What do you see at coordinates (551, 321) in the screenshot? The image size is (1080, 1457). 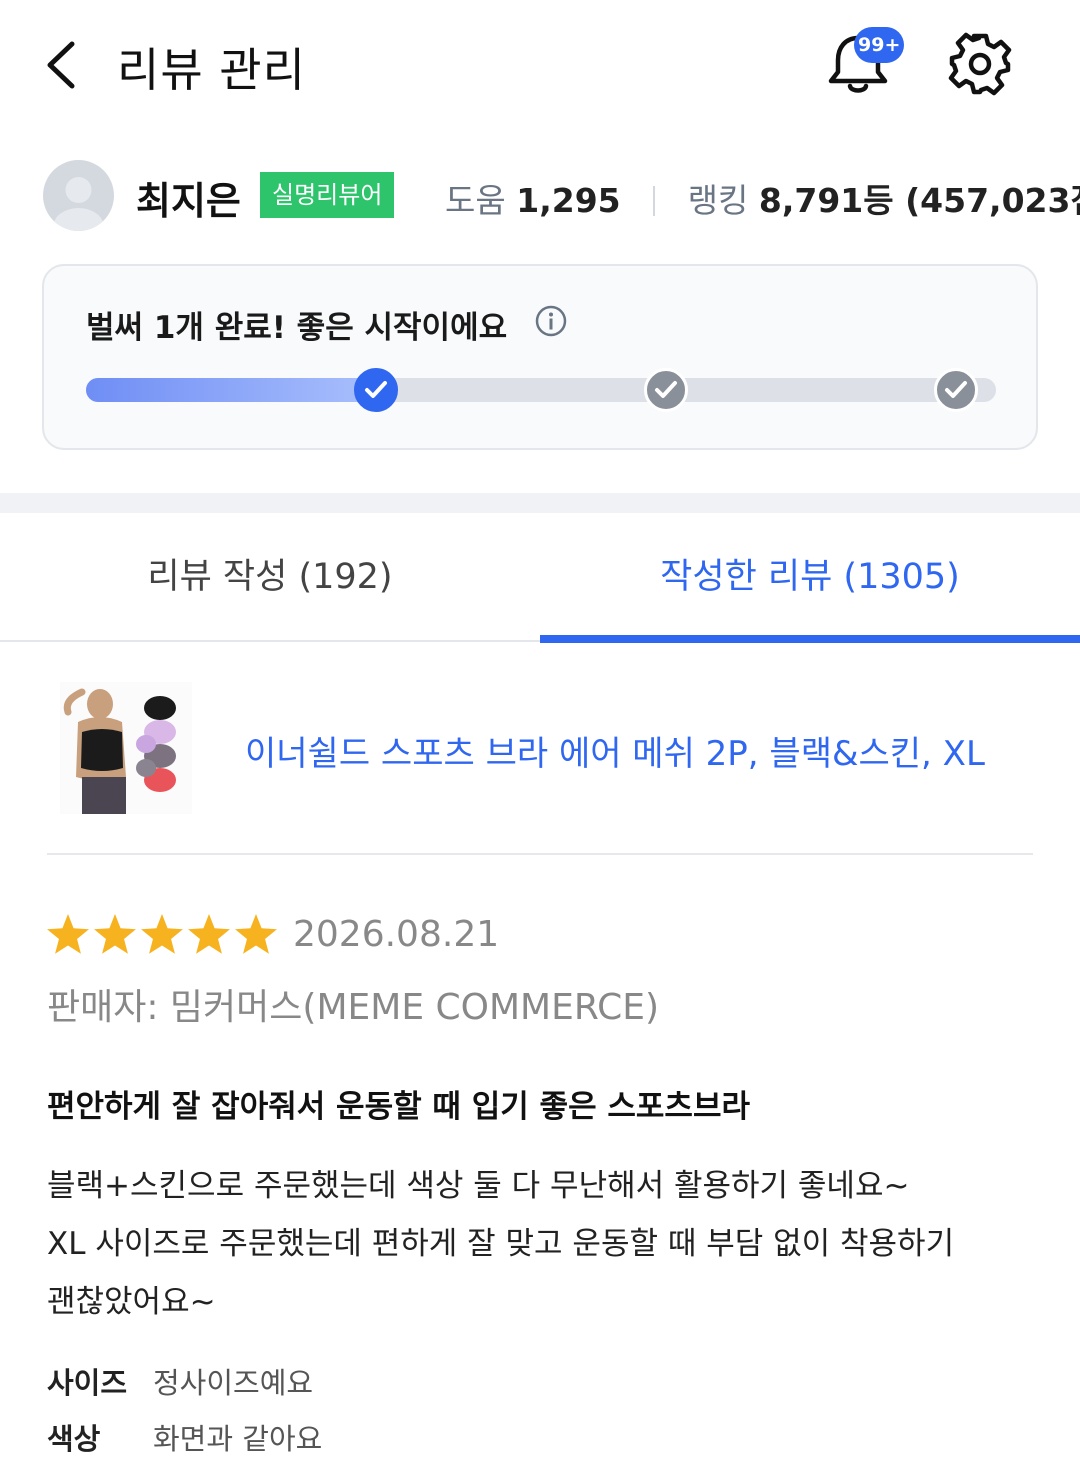 I see `info-icon` at bounding box center [551, 321].